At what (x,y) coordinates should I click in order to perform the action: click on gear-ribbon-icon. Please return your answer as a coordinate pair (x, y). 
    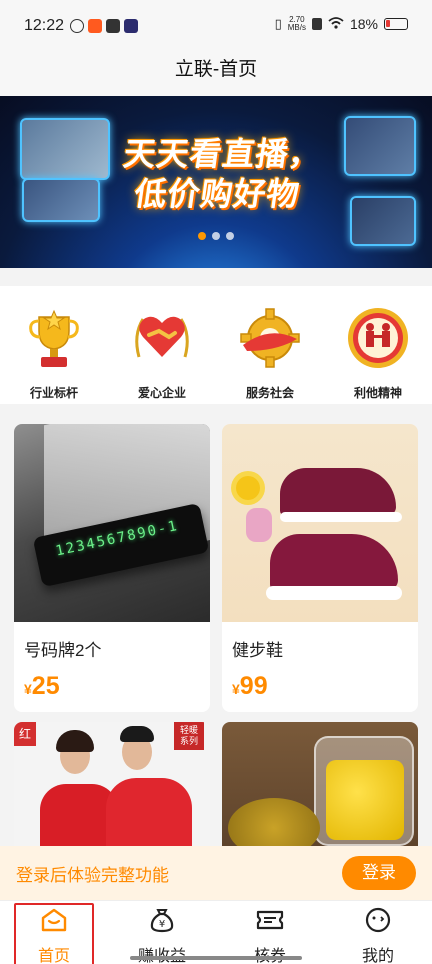
    Looking at the image, I should click on (270, 338).